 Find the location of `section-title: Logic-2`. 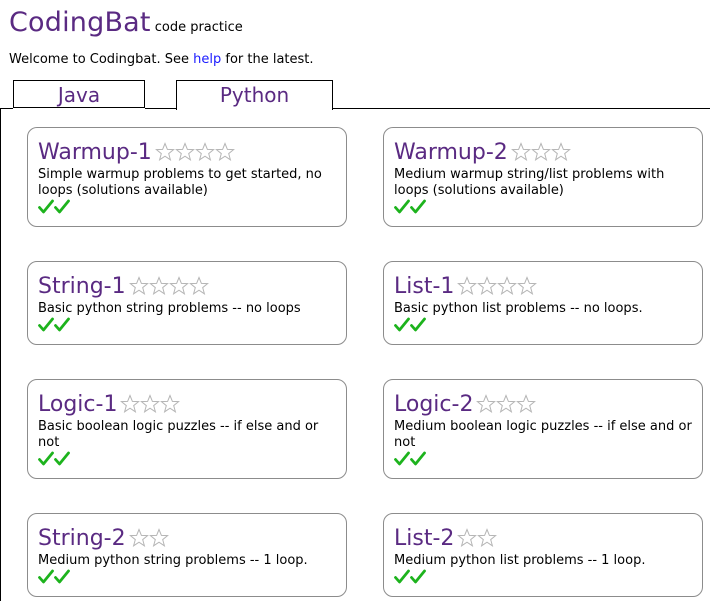

section-title: Logic-2 is located at coordinates (433, 404).